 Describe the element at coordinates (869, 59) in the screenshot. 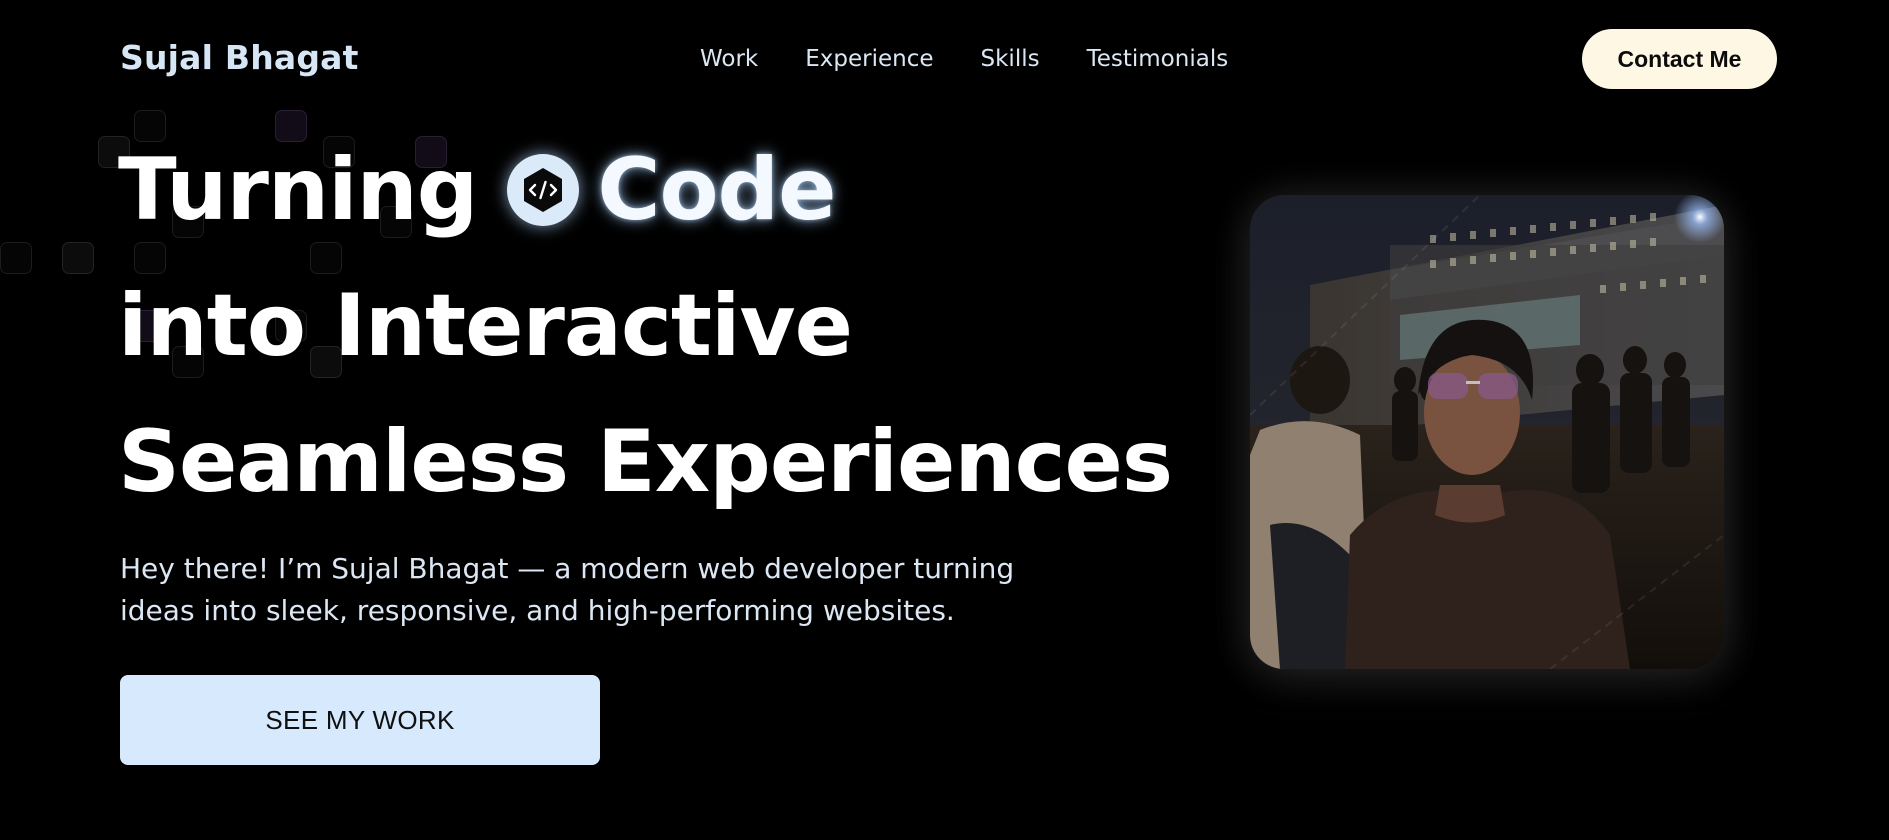

I see `nav-link-experience: Experience` at that location.